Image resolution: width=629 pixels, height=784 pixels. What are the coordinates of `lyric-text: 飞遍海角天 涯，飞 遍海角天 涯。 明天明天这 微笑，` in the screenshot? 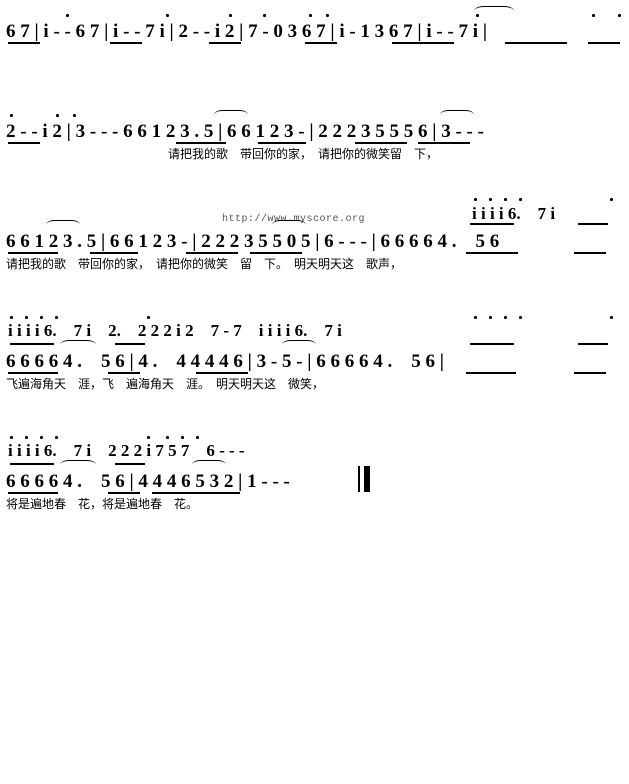 It's located at (165, 384).